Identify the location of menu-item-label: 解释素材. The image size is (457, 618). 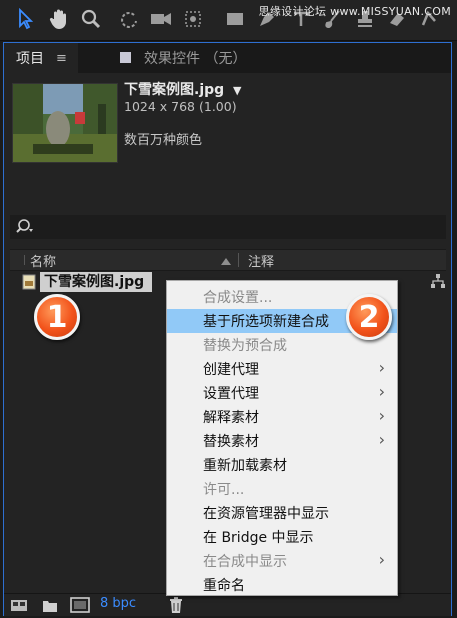
(231, 418).